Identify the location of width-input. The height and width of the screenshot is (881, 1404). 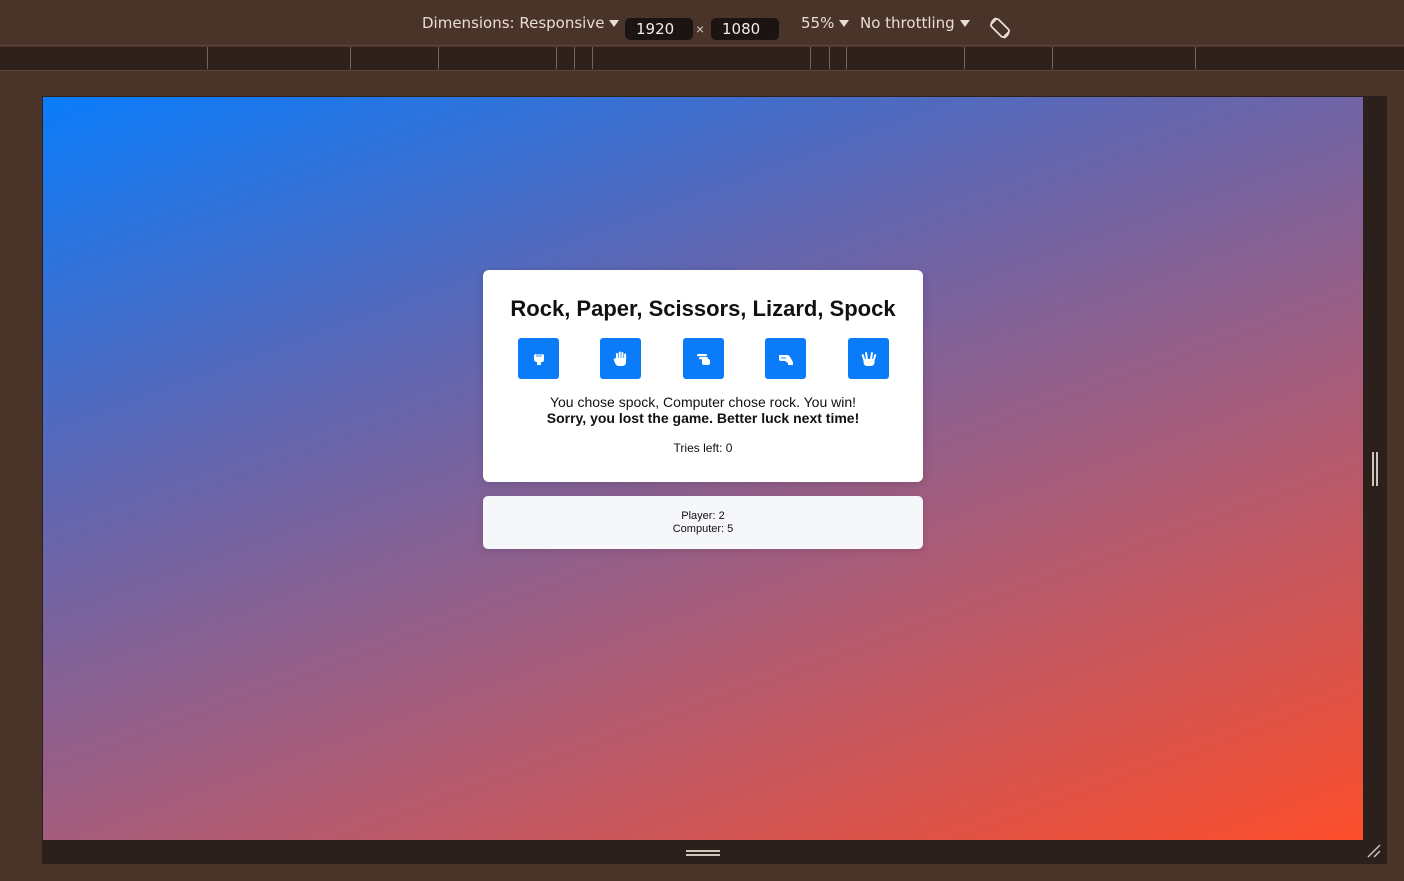
(659, 29).